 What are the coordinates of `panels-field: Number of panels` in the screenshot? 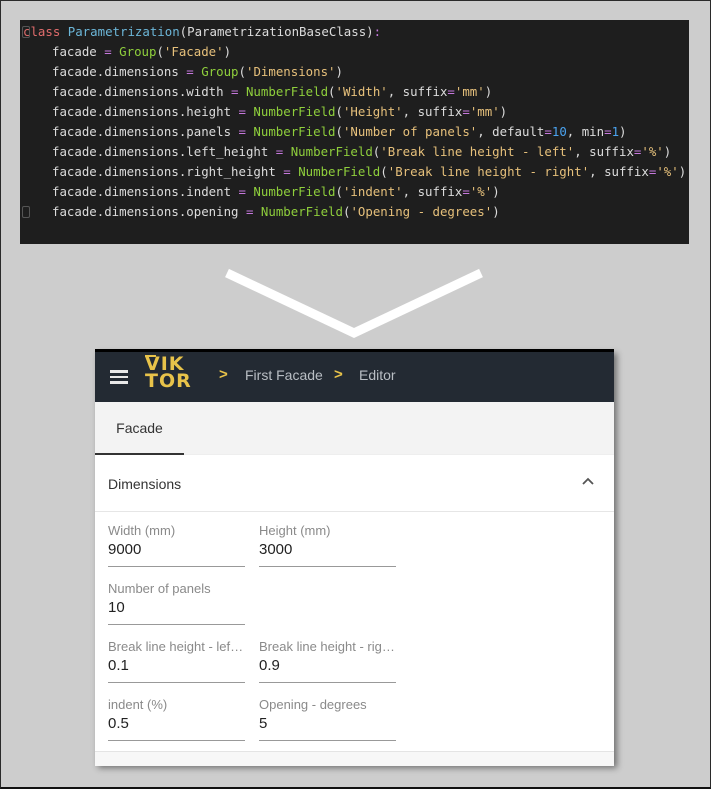 It's located at (176, 603).